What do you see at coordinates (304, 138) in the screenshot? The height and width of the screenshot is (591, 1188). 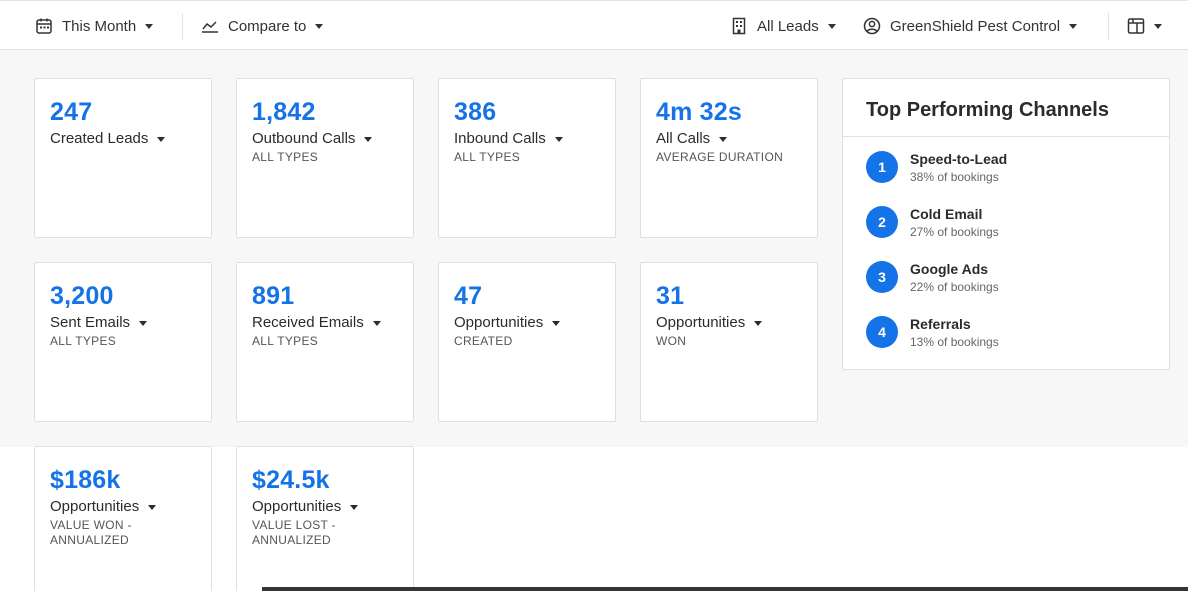 I see `metric-label: Outbound Calls` at bounding box center [304, 138].